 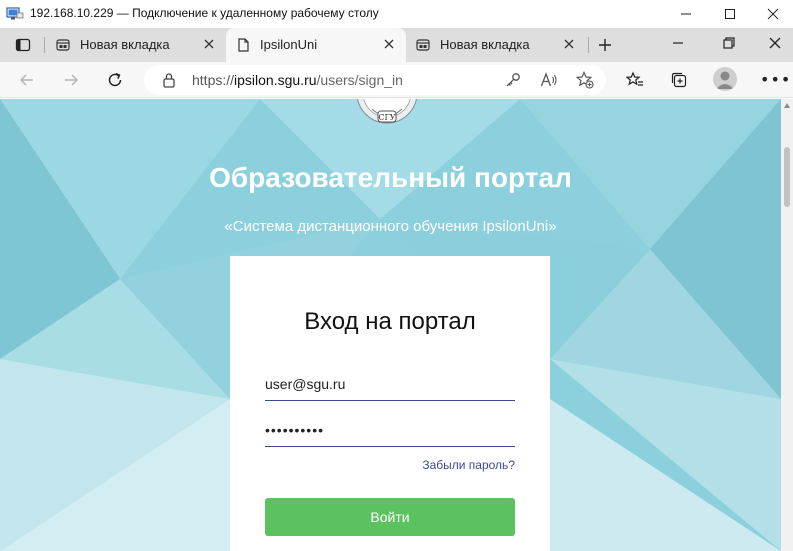 What do you see at coordinates (359, 80) in the screenshot?
I see `url-path: /users/sign_in` at bounding box center [359, 80].